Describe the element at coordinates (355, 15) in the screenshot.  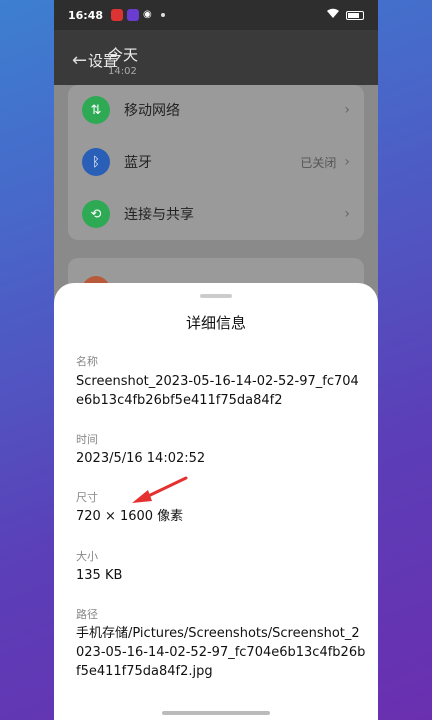
I see `battery-icon` at that location.